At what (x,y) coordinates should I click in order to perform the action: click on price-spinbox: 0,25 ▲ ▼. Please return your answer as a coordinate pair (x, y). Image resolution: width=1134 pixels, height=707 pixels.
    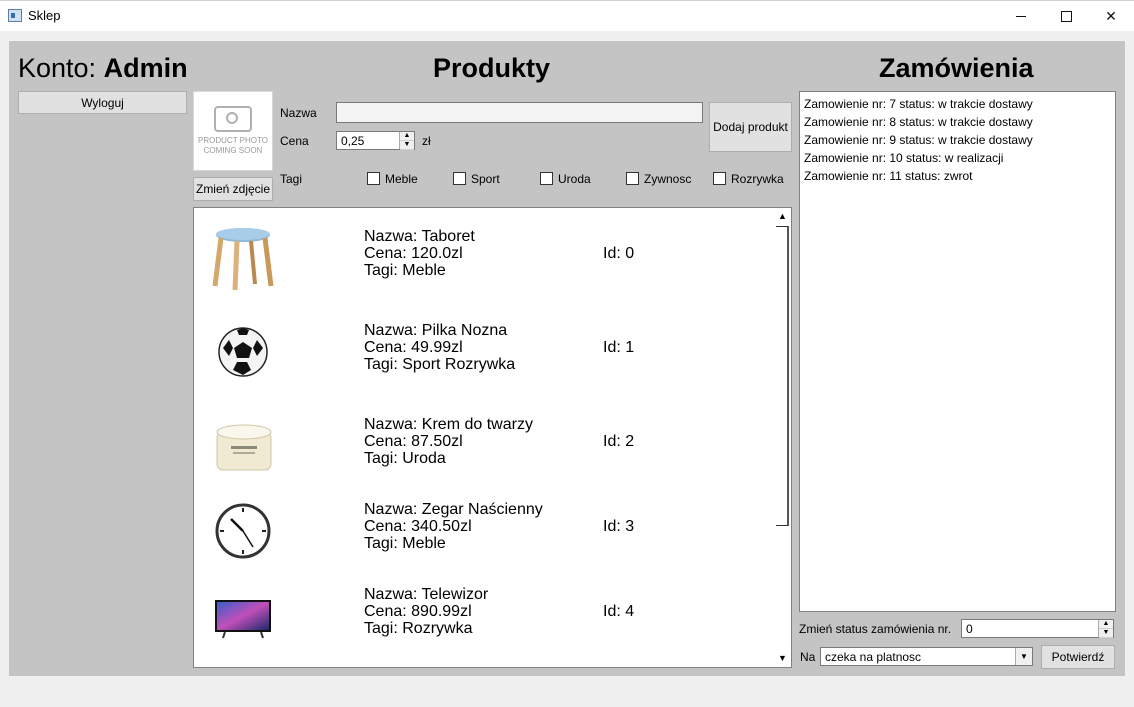
    Looking at the image, I should click on (375, 140).